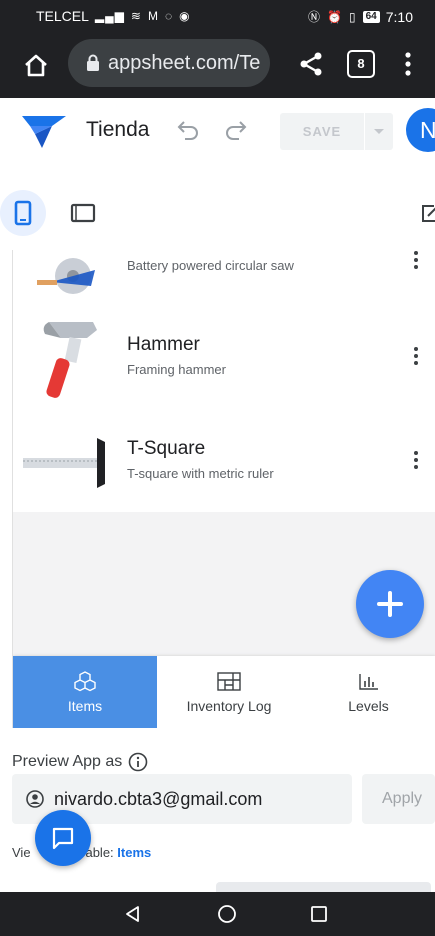 The image size is (435, 936). Describe the element at coordinates (379, 131) in the screenshot. I see `save-options-button` at that location.